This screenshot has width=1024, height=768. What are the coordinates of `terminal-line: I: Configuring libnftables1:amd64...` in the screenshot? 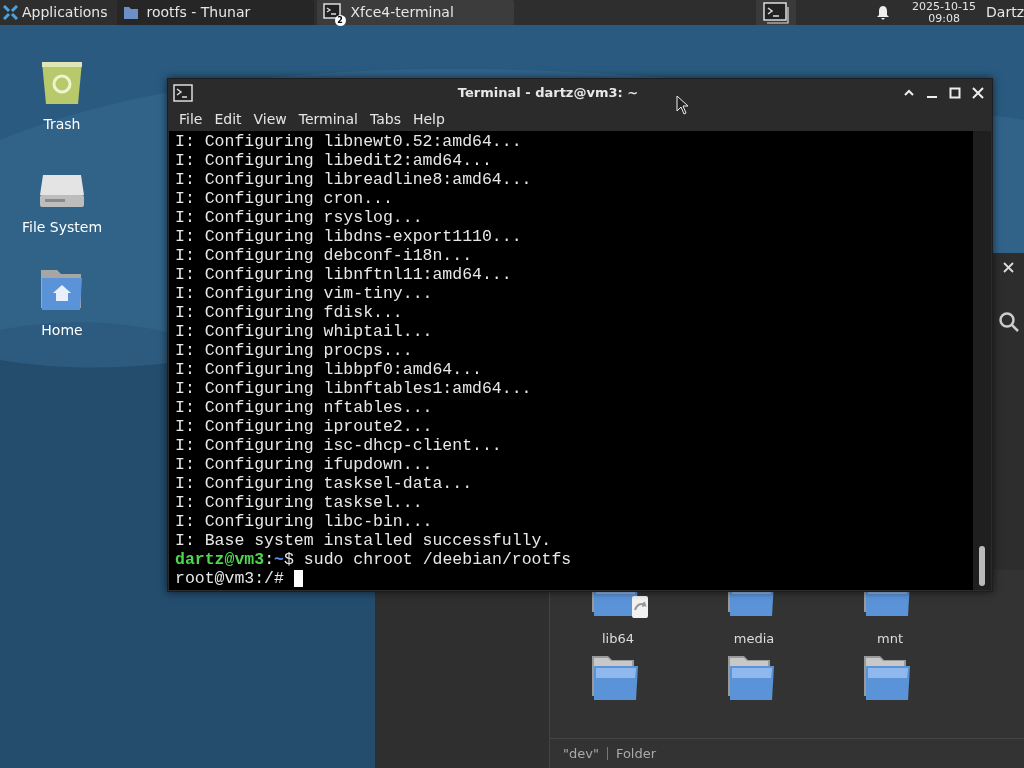 It's located at (353, 388).